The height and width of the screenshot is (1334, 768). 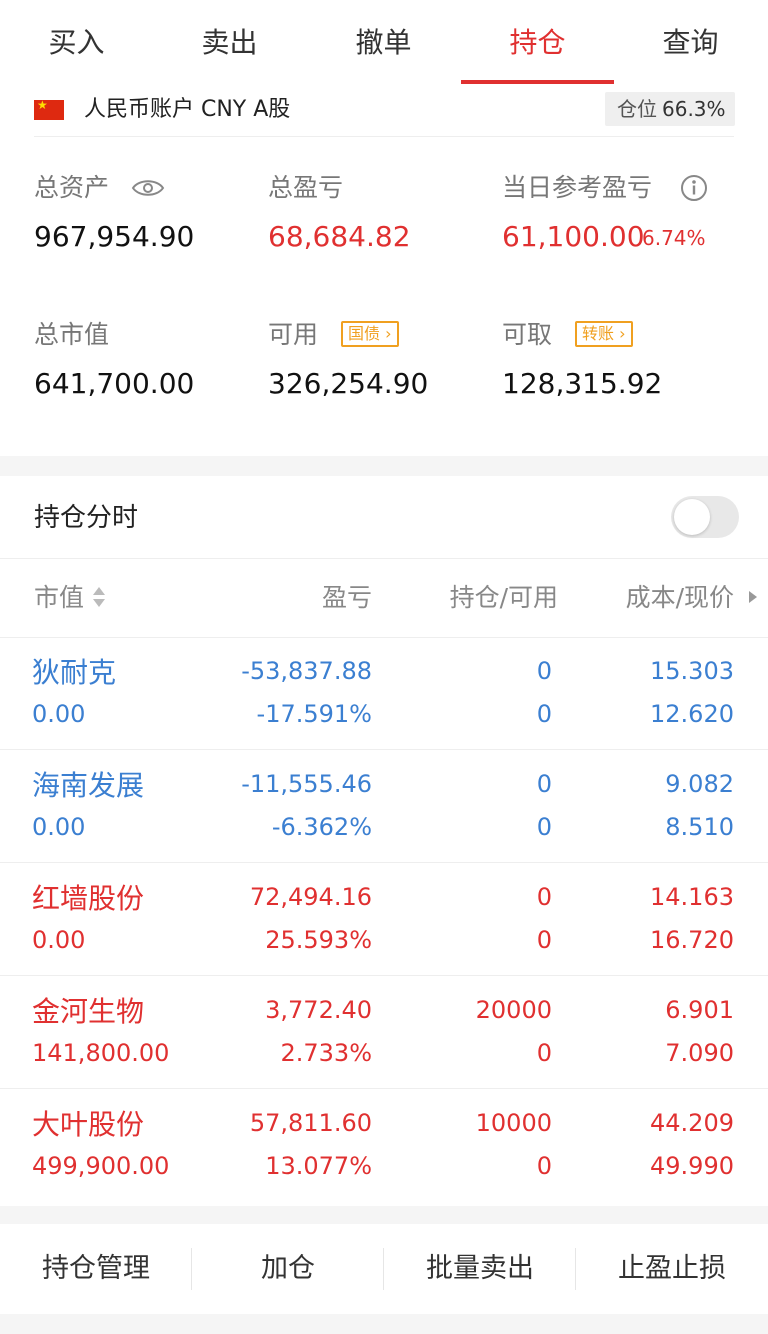 What do you see at coordinates (699, 784) in the screenshot?
I see `stock-cost: 9.082` at bounding box center [699, 784].